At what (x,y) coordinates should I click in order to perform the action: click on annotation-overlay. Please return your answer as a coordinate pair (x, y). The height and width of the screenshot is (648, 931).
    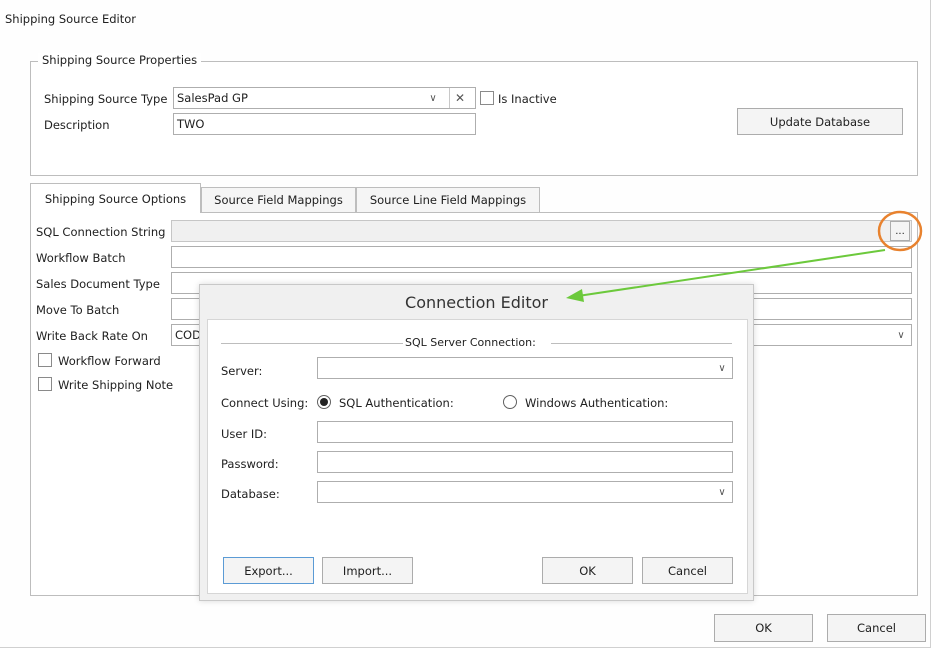
    Looking at the image, I should click on (744, 256).